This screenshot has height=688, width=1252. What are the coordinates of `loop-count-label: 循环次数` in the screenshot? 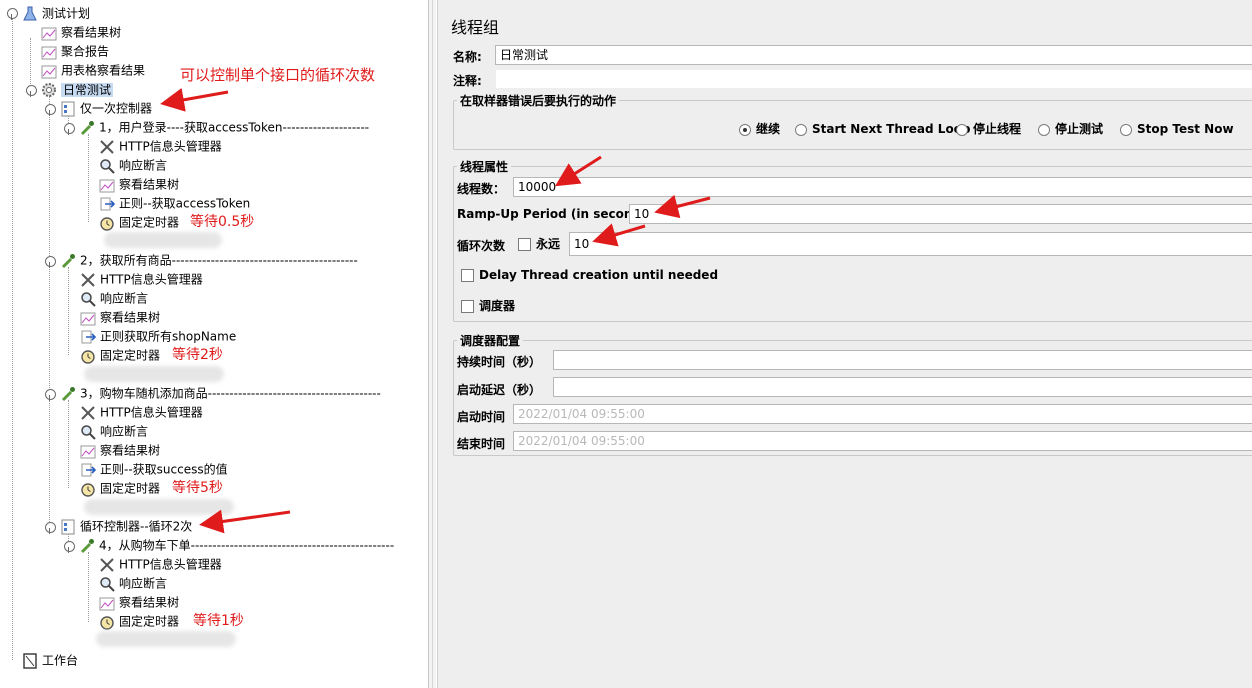 It's located at (481, 246).